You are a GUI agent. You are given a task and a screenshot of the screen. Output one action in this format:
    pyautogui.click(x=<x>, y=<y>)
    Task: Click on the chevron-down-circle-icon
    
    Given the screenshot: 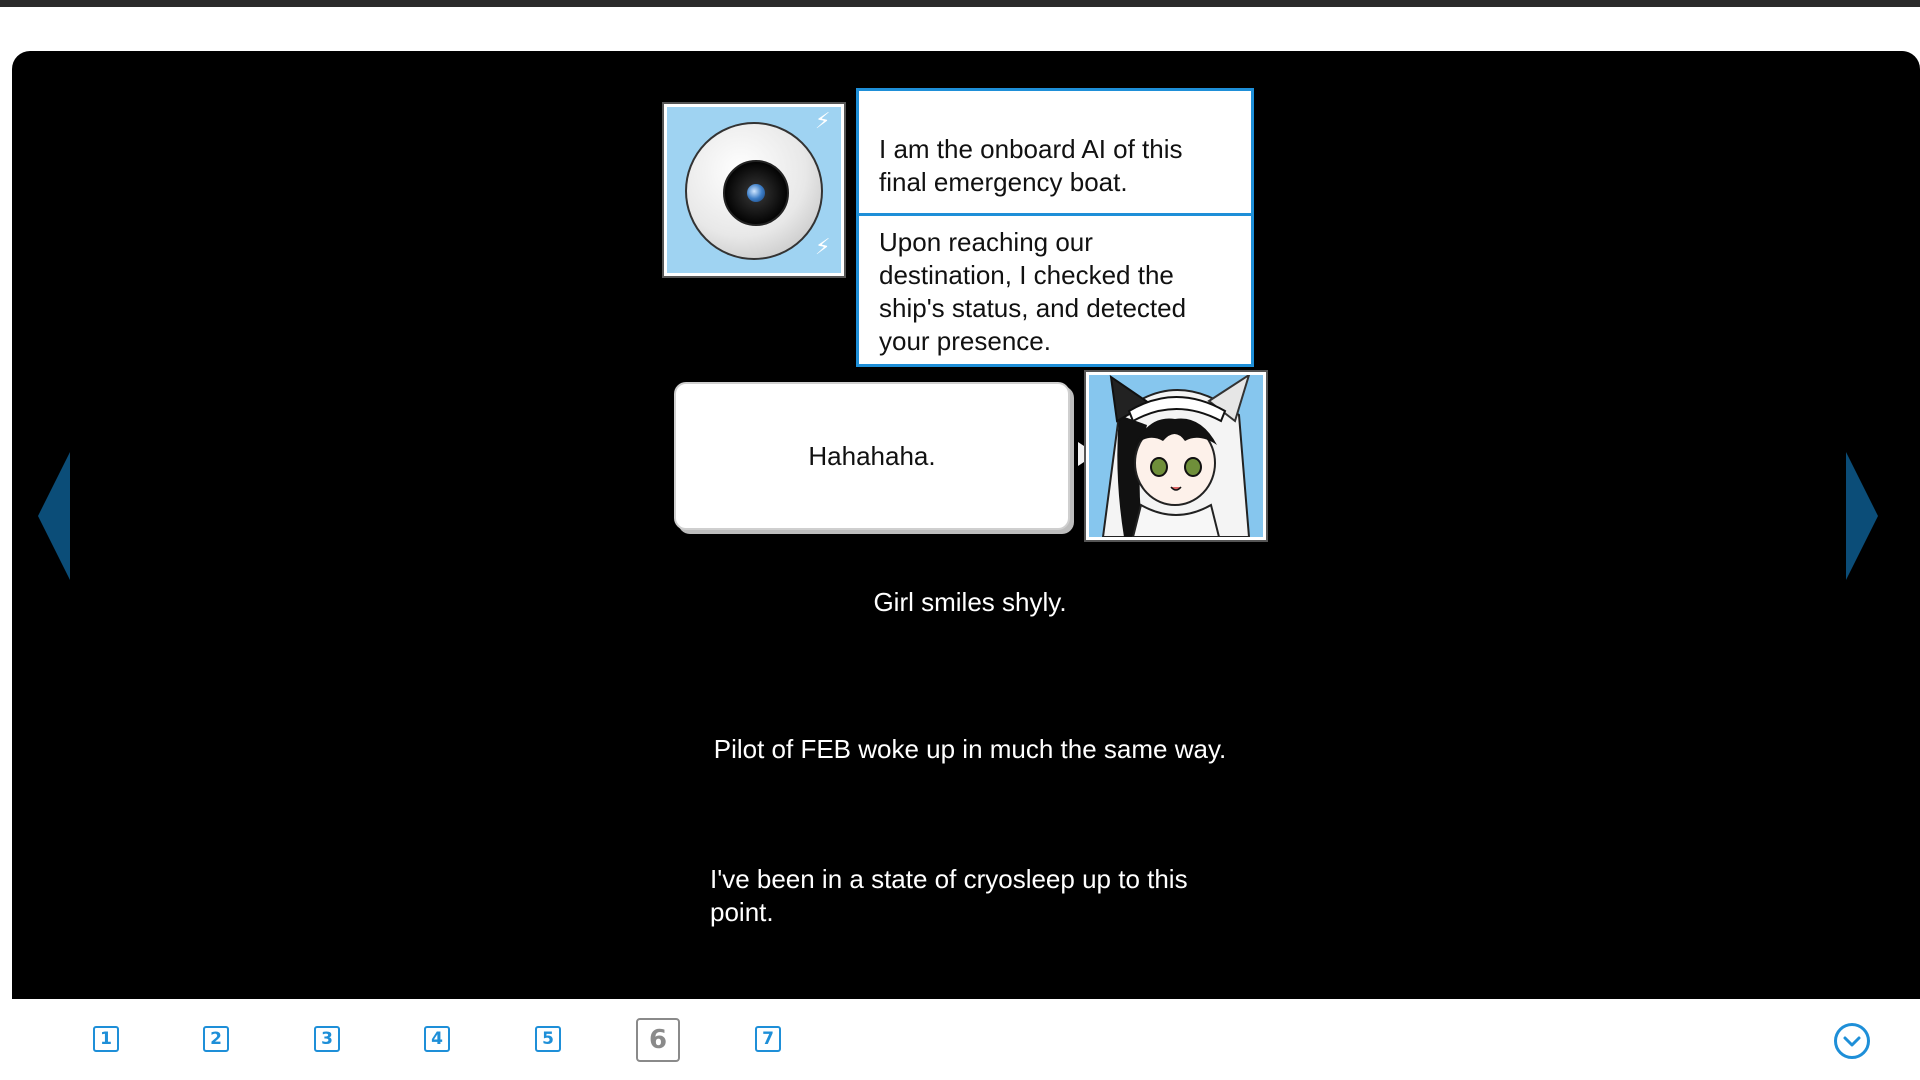 What is the action you would take?
    pyautogui.click(x=1852, y=1041)
    